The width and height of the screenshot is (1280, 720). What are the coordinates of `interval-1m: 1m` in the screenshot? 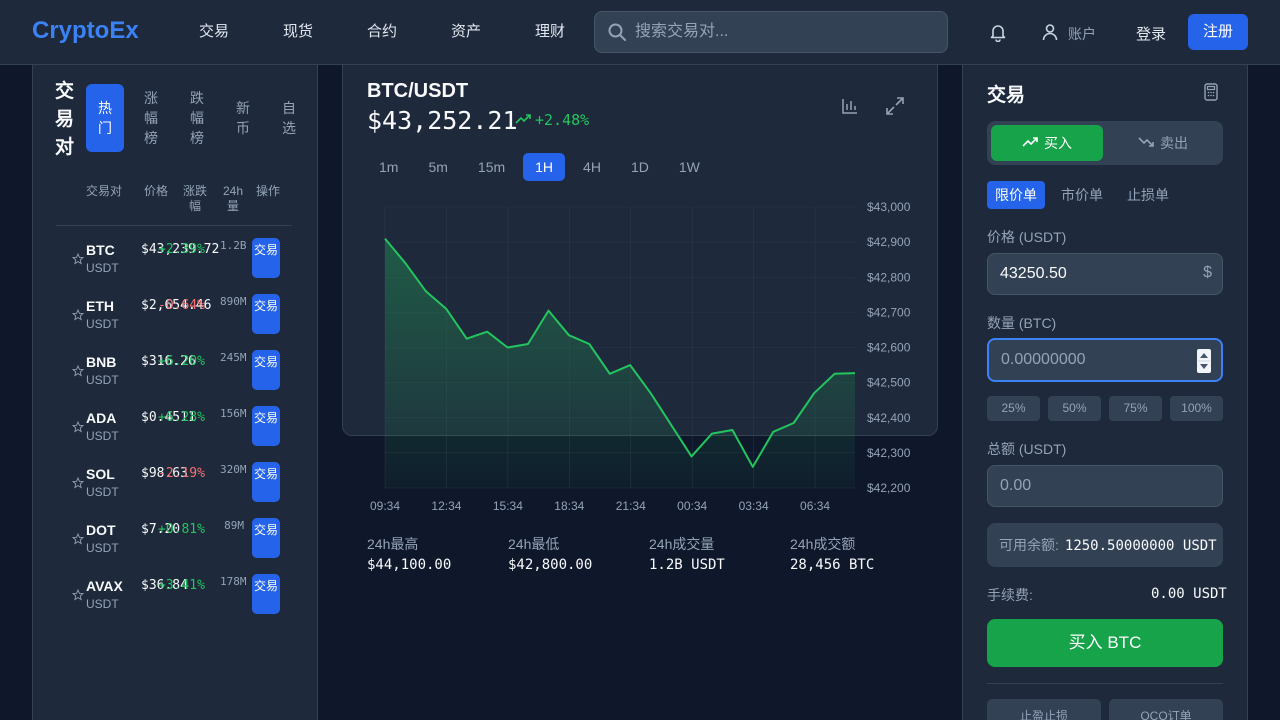 It's located at (388, 167).